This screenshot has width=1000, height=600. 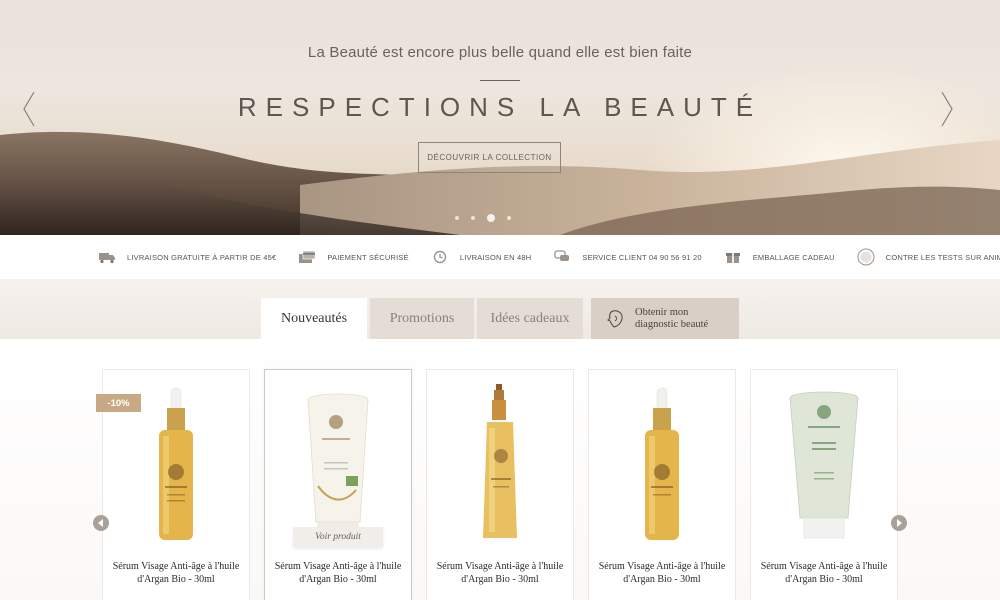 What do you see at coordinates (530, 318) in the screenshot?
I see `tab-gift-ideas: Idées cadeaux` at bounding box center [530, 318].